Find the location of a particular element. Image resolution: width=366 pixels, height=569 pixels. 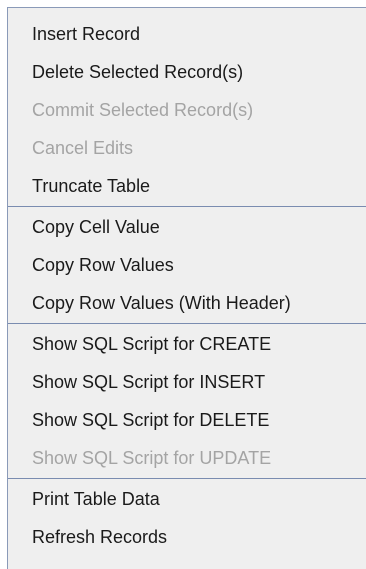

menu-item-commit-selected-records: Commit Selected Record(s) is located at coordinates (143, 110).